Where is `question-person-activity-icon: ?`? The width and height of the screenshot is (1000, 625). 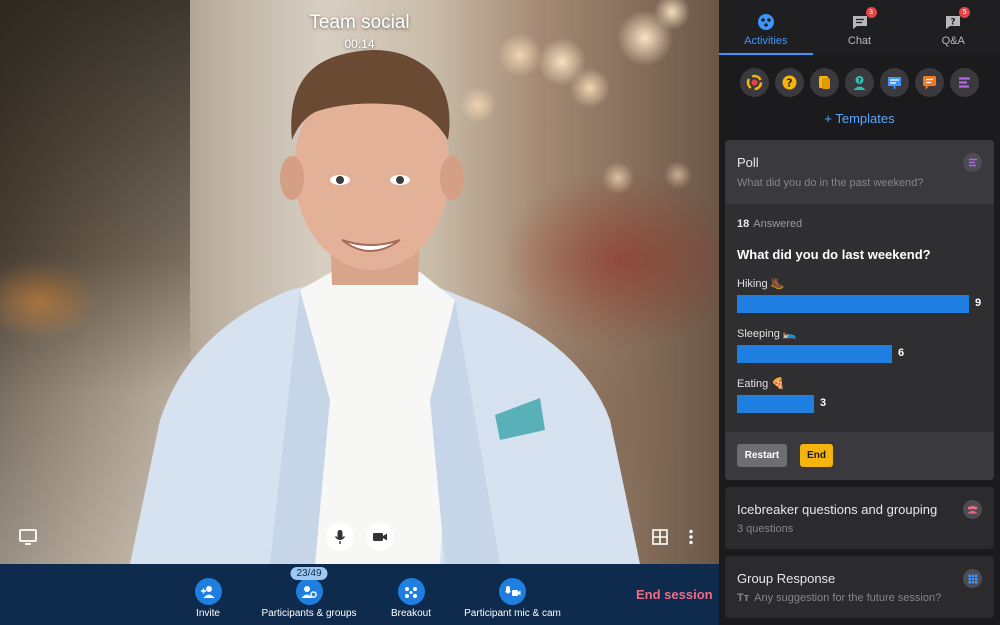
question-person-activity-icon: ? is located at coordinates (859, 82).